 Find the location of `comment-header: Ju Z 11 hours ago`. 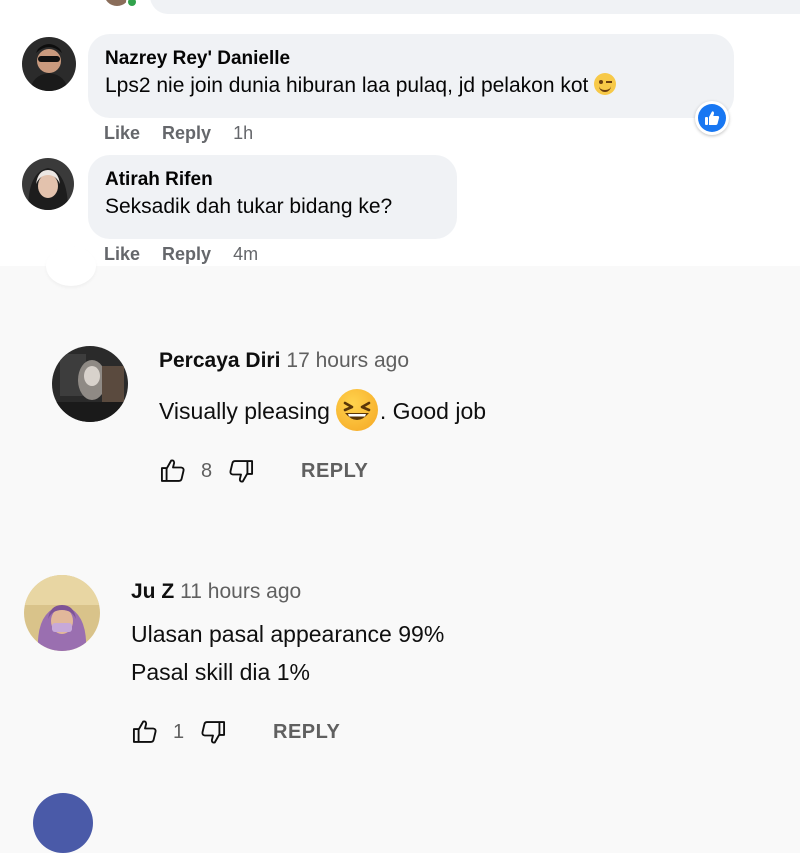

comment-header: Ju Z 11 hours ago is located at coordinates (216, 592).